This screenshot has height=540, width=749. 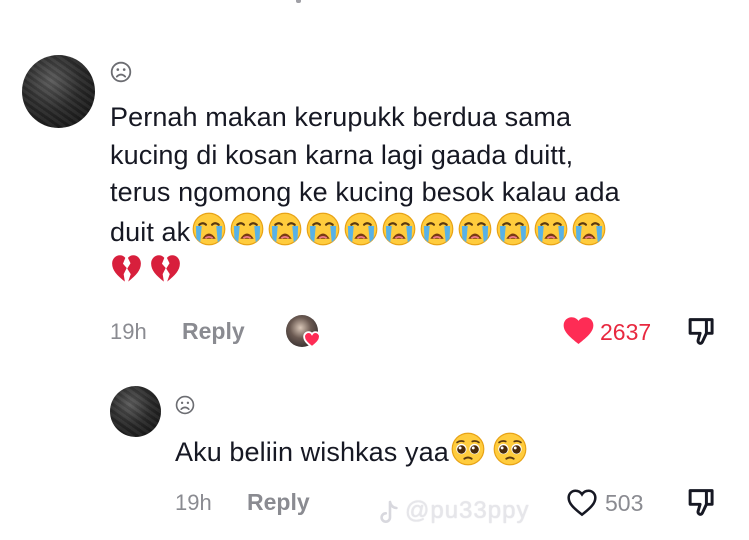 I want to click on scroll-indicator, so click(x=298, y=1).